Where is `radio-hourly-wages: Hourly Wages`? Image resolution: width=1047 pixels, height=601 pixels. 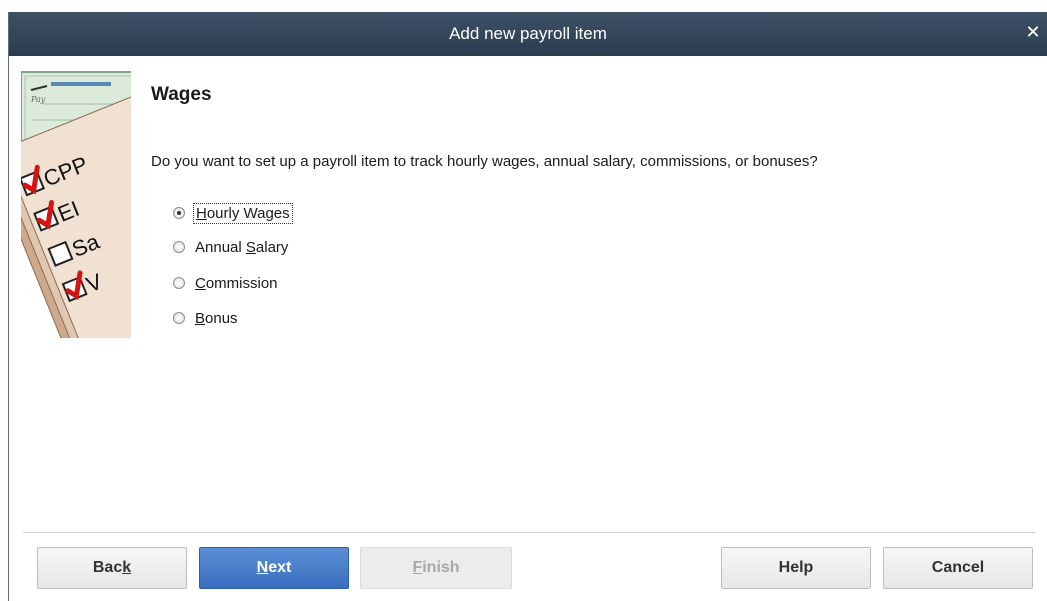 radio-hourly-wages: Hourly Wages is located at coordinates (233, 213).